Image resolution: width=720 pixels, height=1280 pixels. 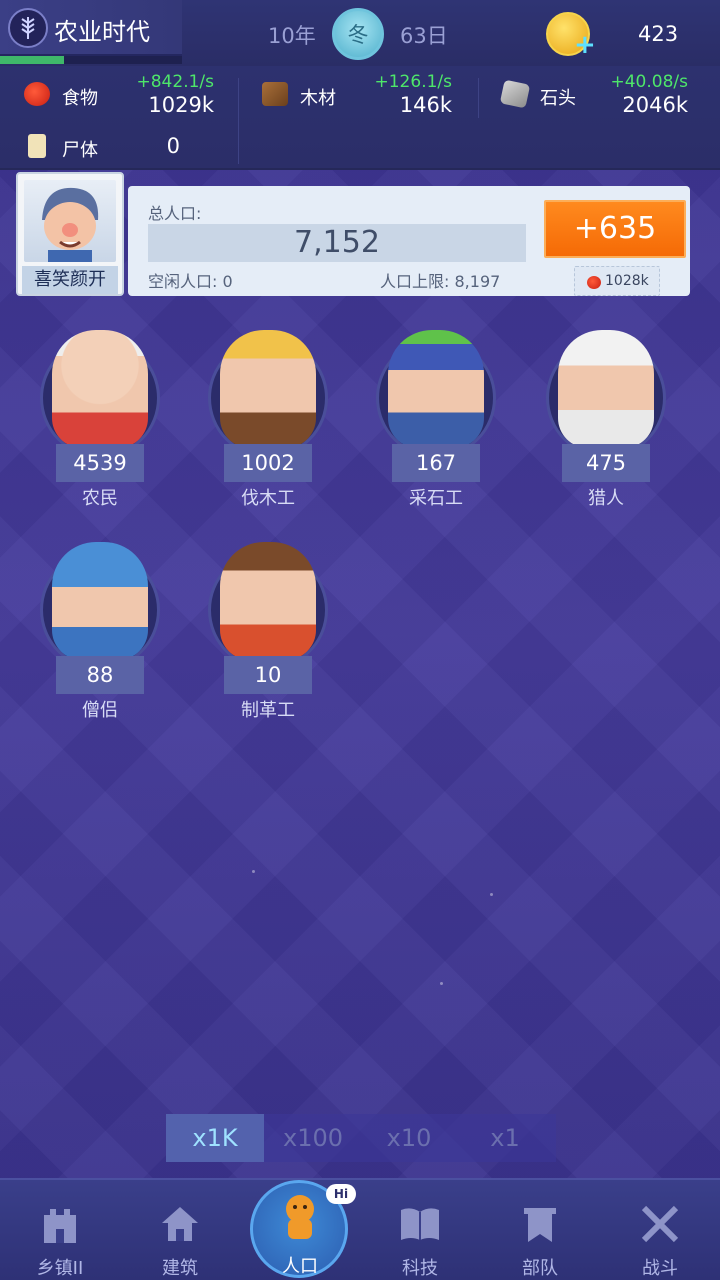 I want to click on person-icon, so click(x=300, y=1218).